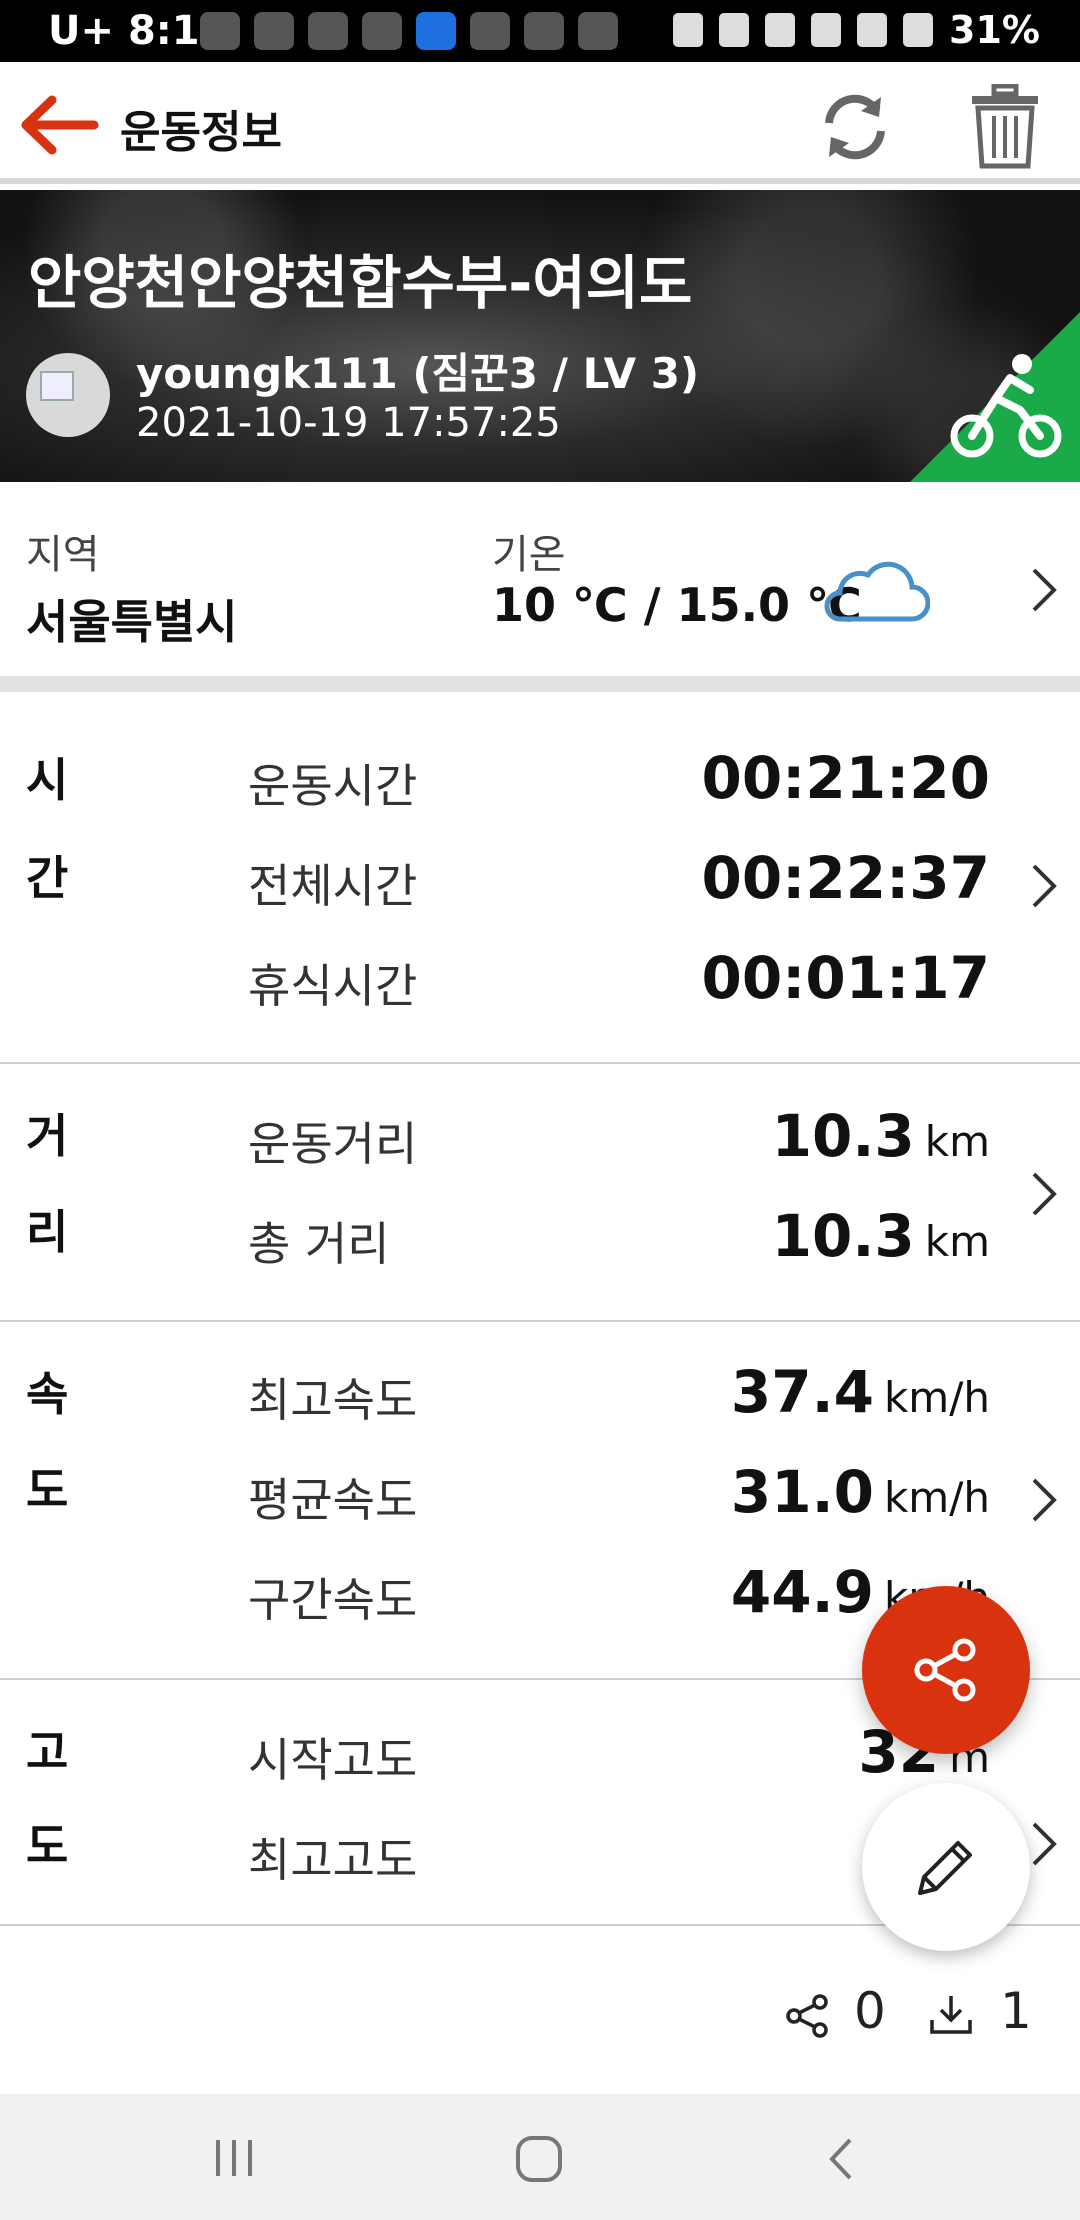 This screenshot has width=1080, height=2220. I want to click on share-button, so click(946, 1670).